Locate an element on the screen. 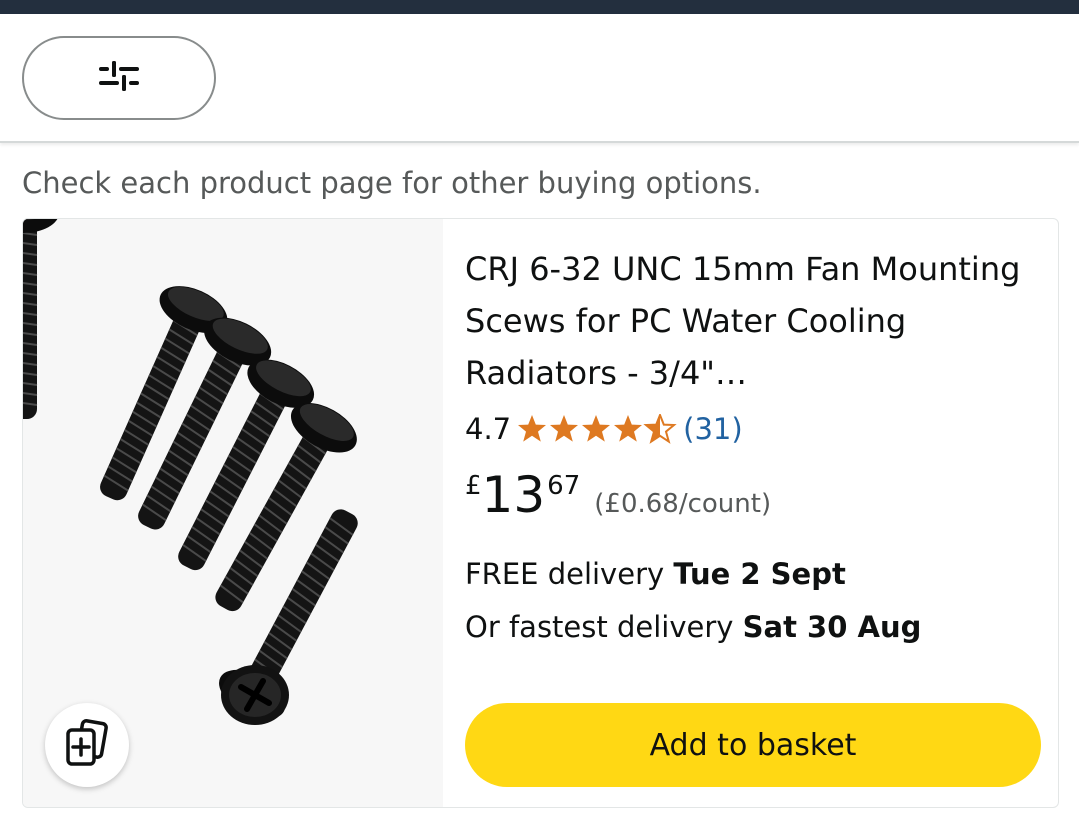 Image resolution: width=1079 pixels, height=824 pixels. price-whole: 13 is located at coordinates (513, 495).